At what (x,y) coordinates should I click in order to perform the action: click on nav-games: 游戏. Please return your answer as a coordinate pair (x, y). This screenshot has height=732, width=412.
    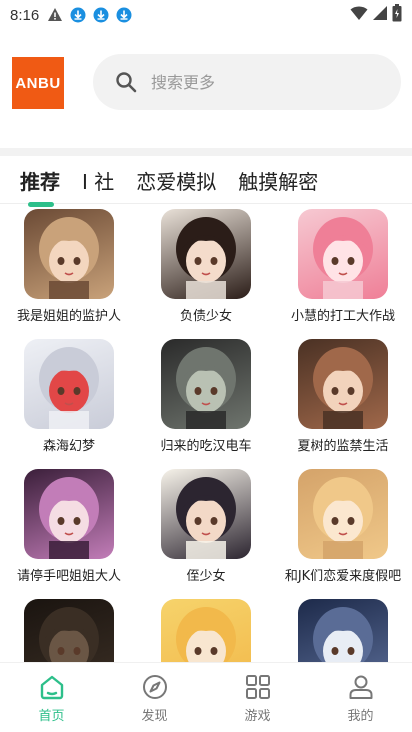
    Looking at the image, I should click on (257, 697).